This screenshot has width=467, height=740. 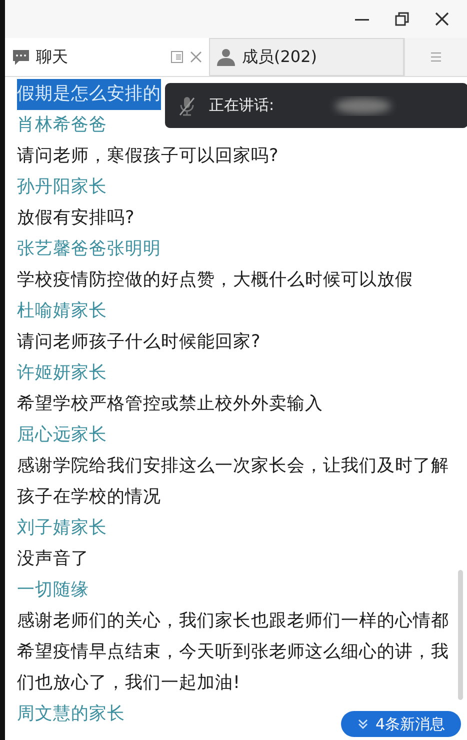 What do you see at coordinates (62, 187) in the screenshot?
I see `sender-name: 孙丹阳家长` at bounding box center [62, 187].